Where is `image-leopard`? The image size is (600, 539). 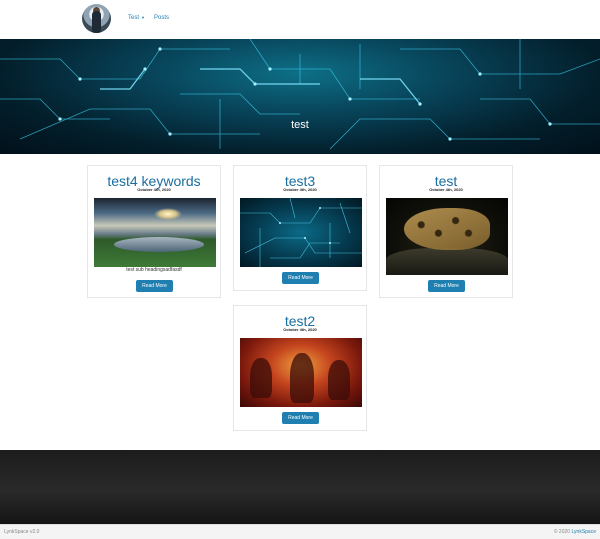
image-leopard is located at coordinates (447, 229).